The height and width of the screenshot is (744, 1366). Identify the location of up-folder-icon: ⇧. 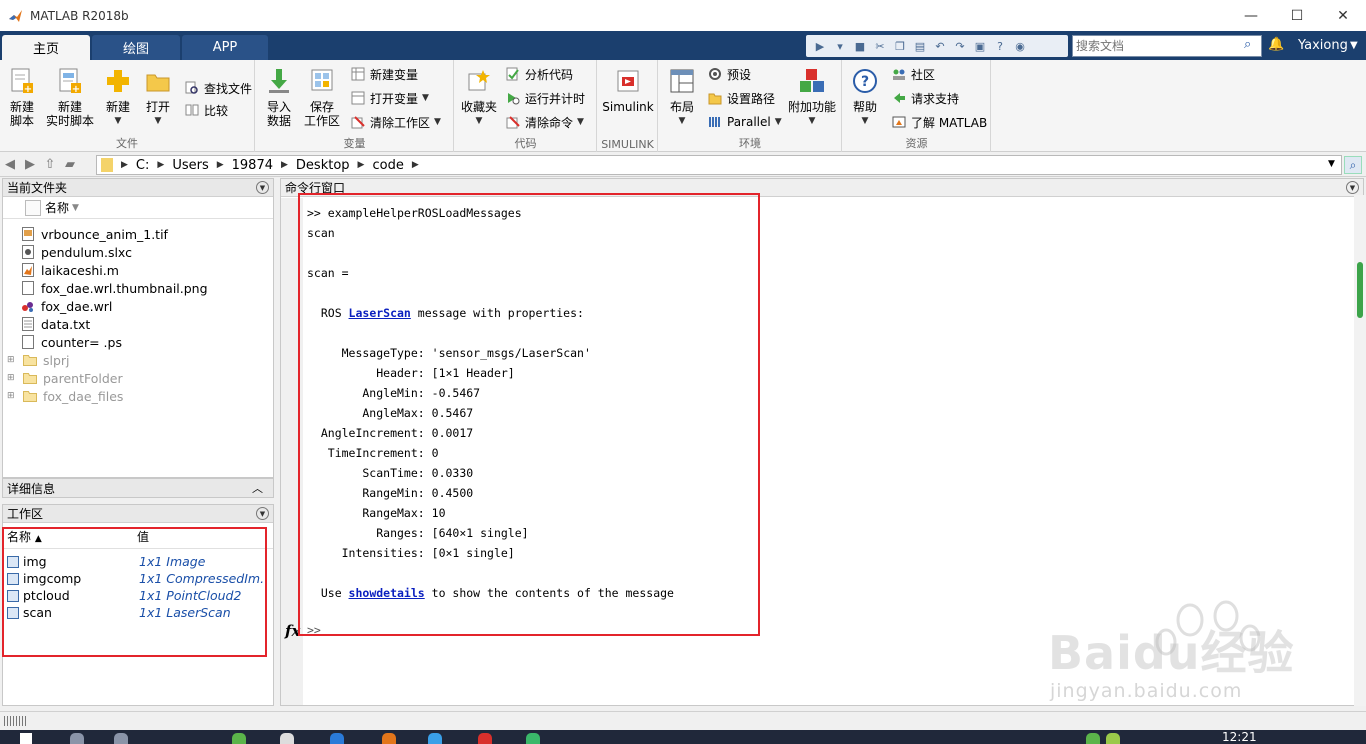
(50, 165).